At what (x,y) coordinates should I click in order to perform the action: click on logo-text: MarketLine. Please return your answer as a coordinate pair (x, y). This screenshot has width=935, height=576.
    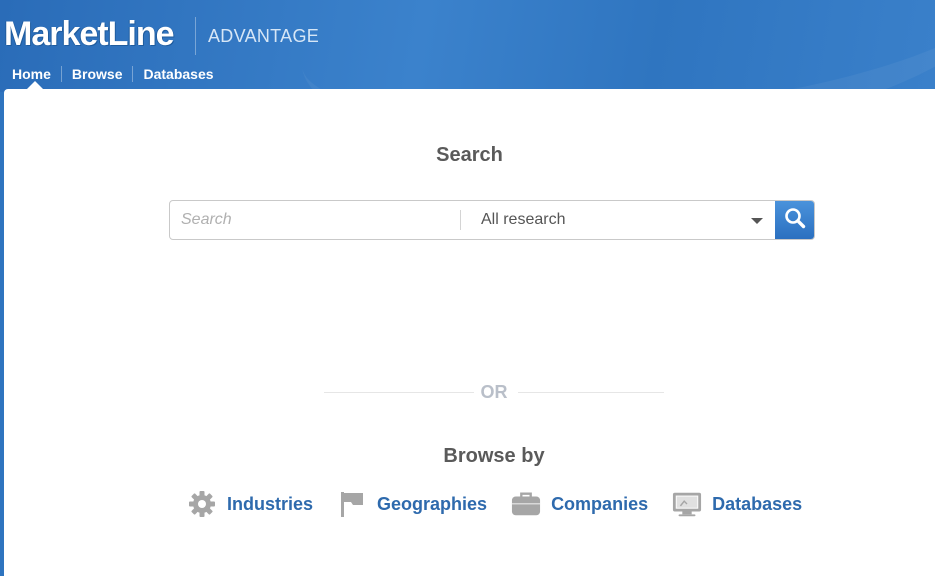
    Looking at the image, I should click on (89, 33).